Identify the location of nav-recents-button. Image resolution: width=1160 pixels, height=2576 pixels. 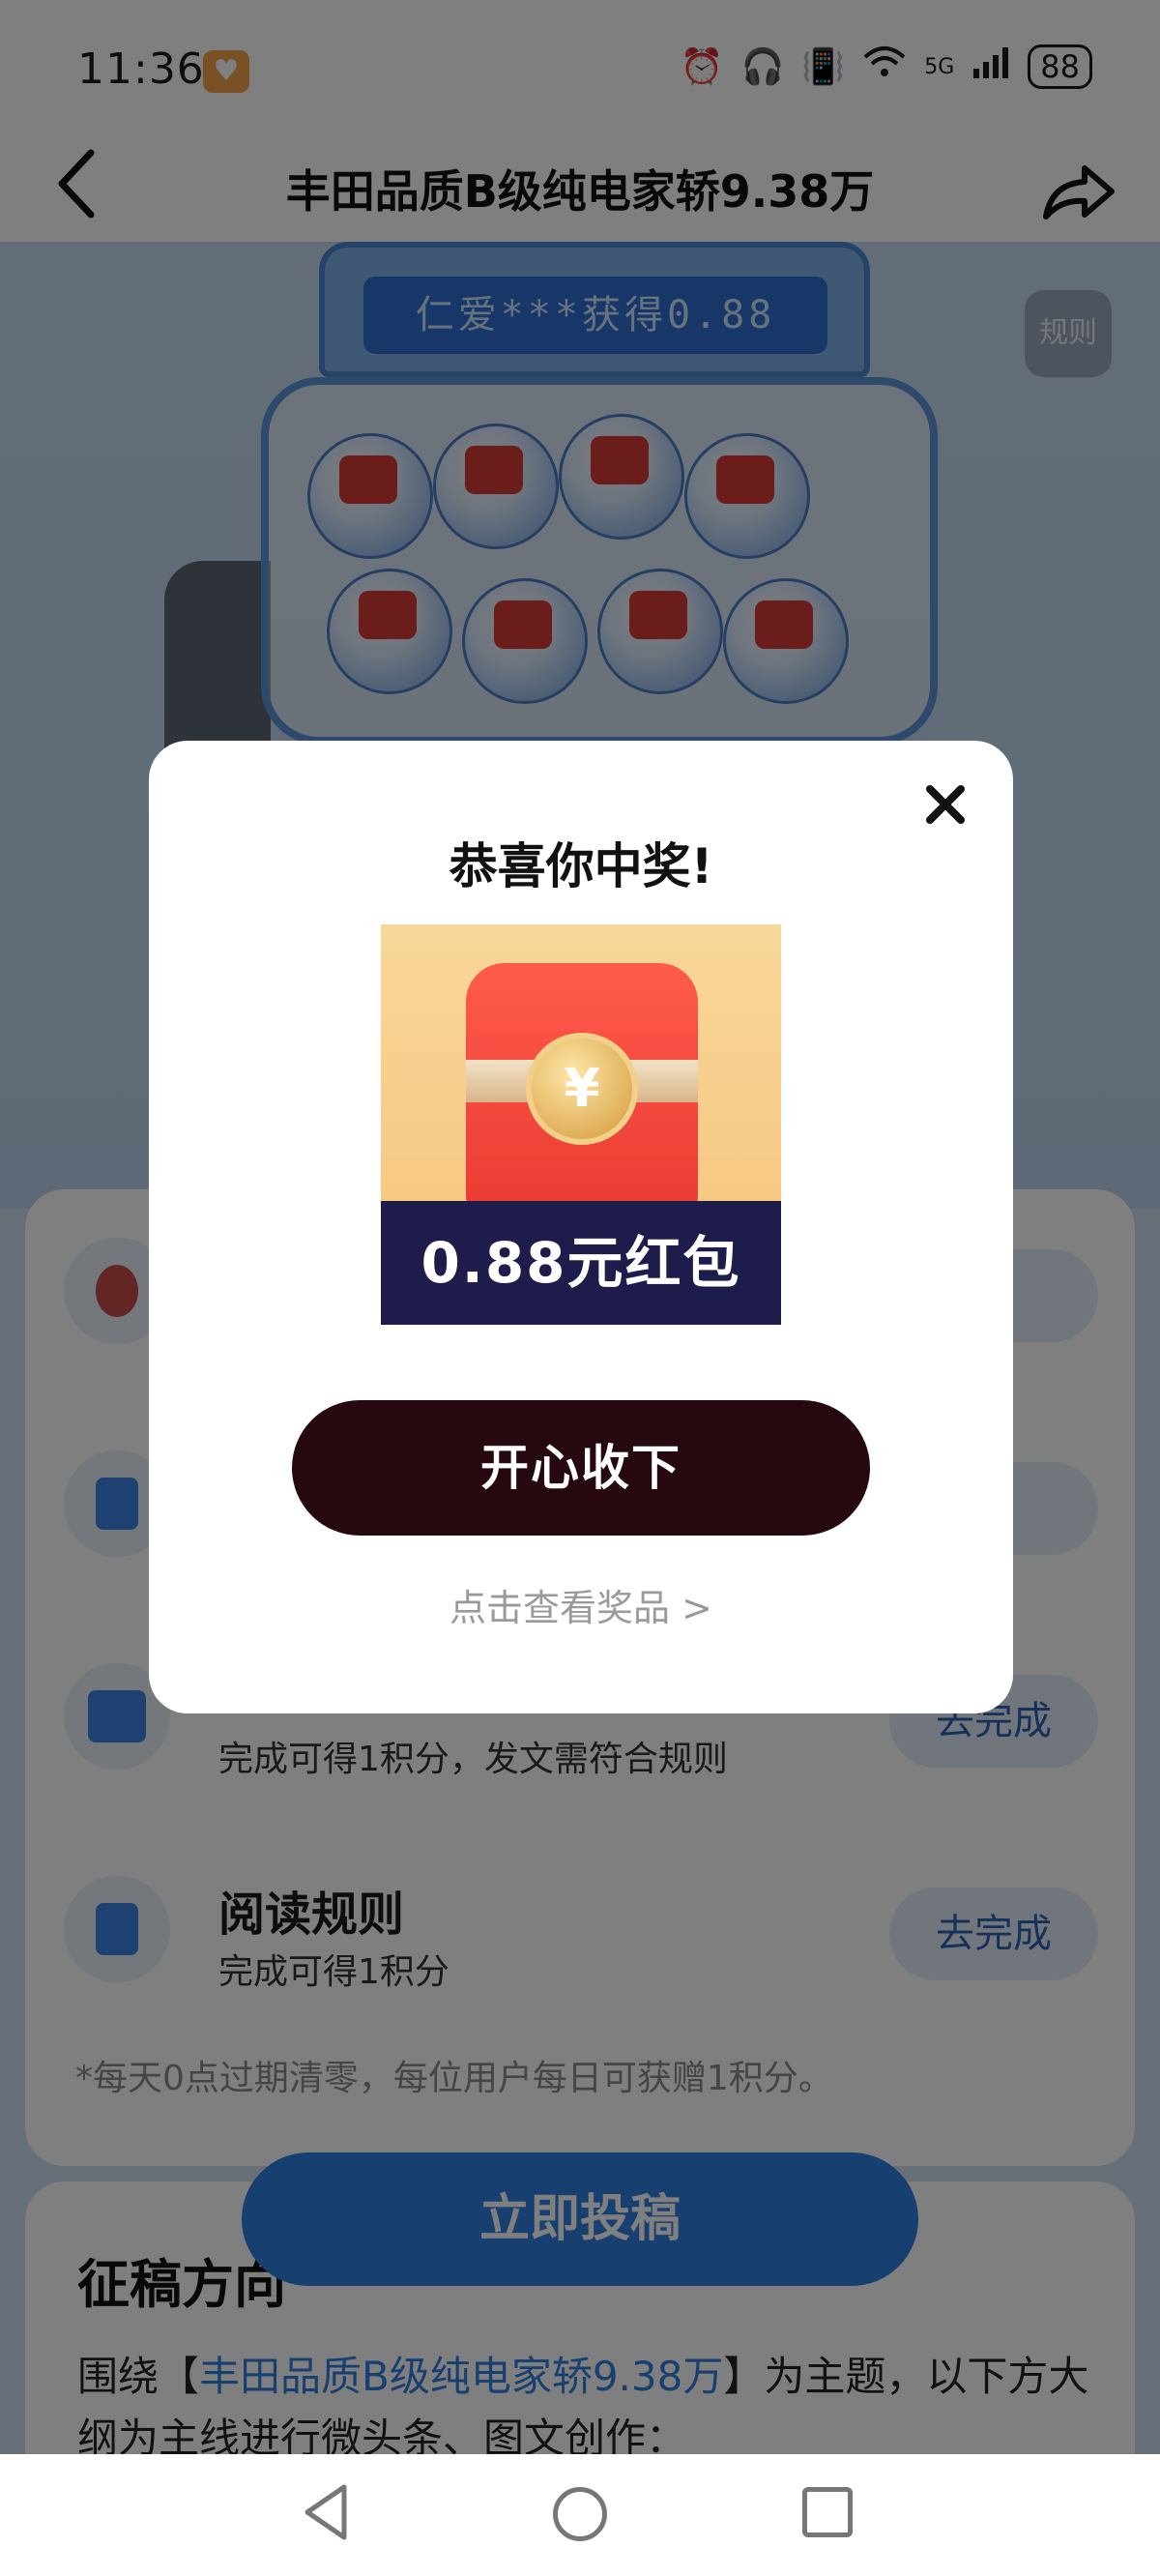
(827, 2512).